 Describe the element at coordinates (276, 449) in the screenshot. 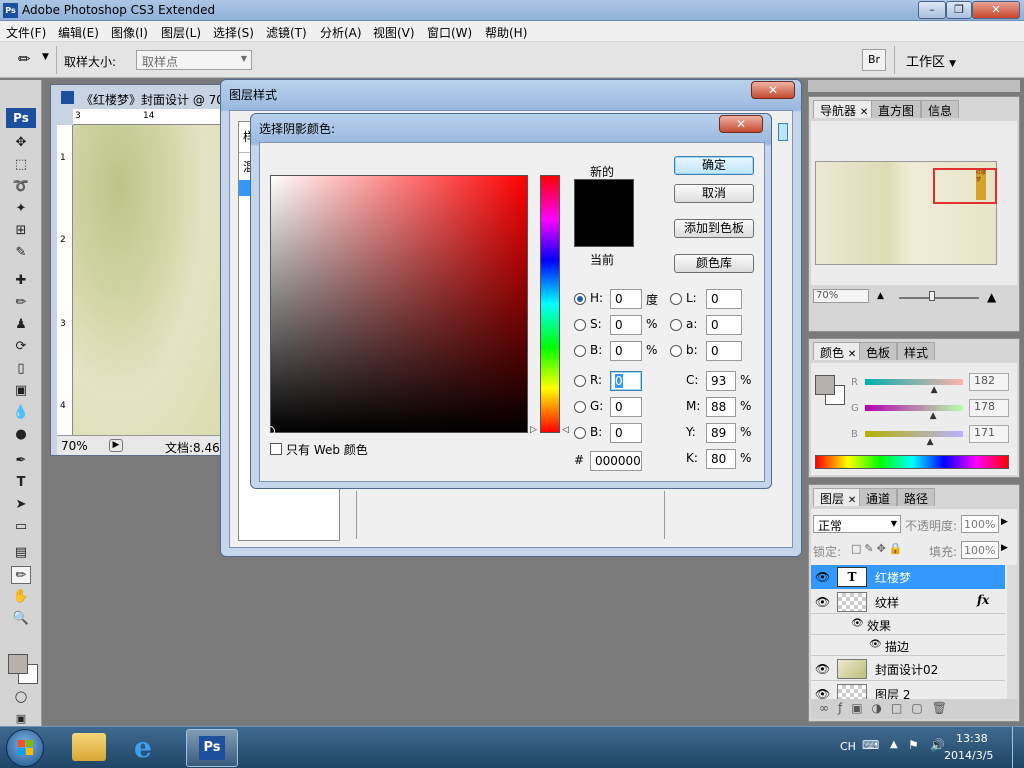

I see `web-colors-checkbox` at that location.